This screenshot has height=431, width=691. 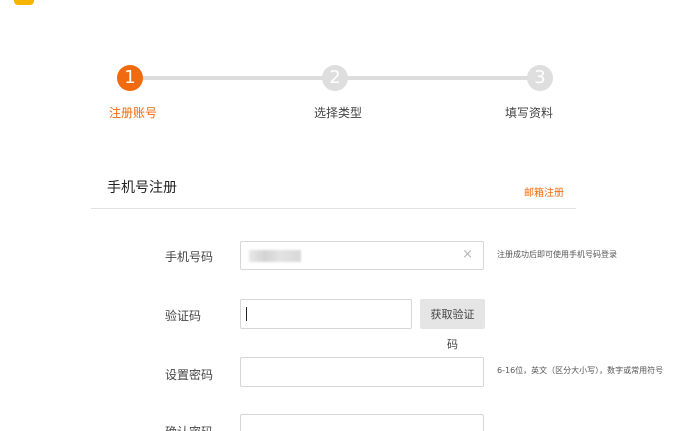 I want to click on logo-icon, so click(x=24, y=2).